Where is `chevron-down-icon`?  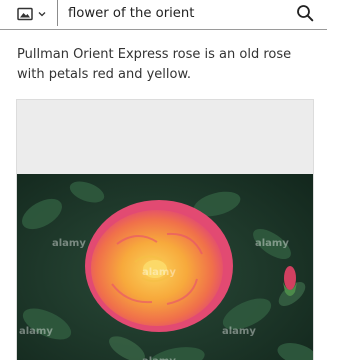
chevron-down-icon is located at coordinates (42, 14).